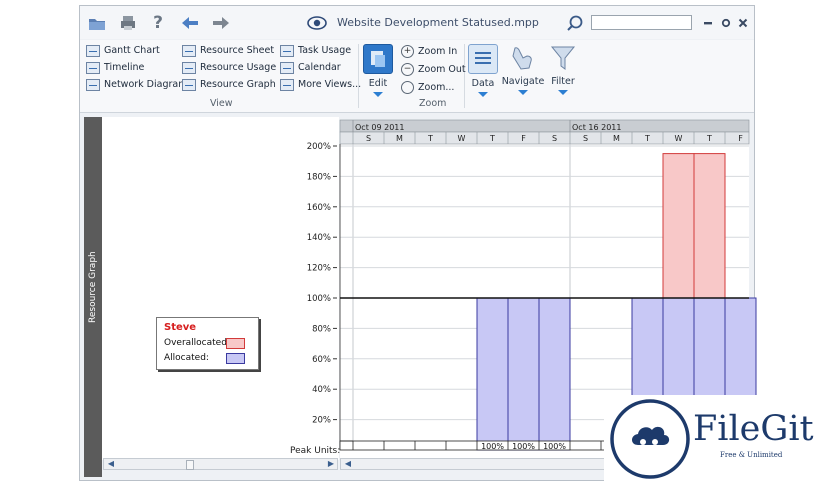  Describe the element at coordinates (321, 329) in the screenshot. I see `y-tick-label: 80%` at that location.